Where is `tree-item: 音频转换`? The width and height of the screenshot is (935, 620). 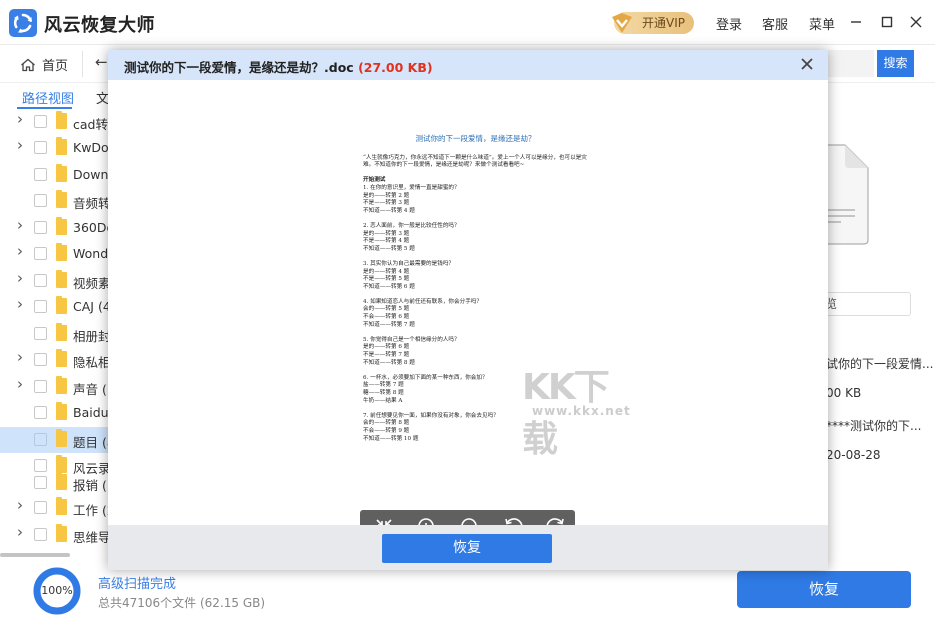
tree-item: 音频转换 is located at coordinates (60, 201).